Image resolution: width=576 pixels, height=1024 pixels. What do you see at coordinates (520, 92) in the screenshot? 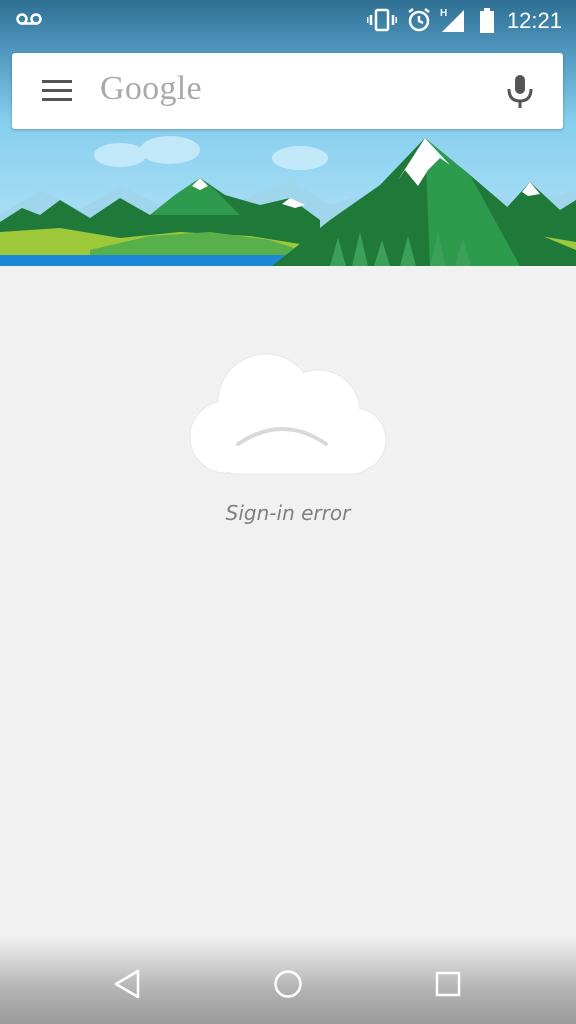
I see `mic-icon` at bounding box center [520, 92].